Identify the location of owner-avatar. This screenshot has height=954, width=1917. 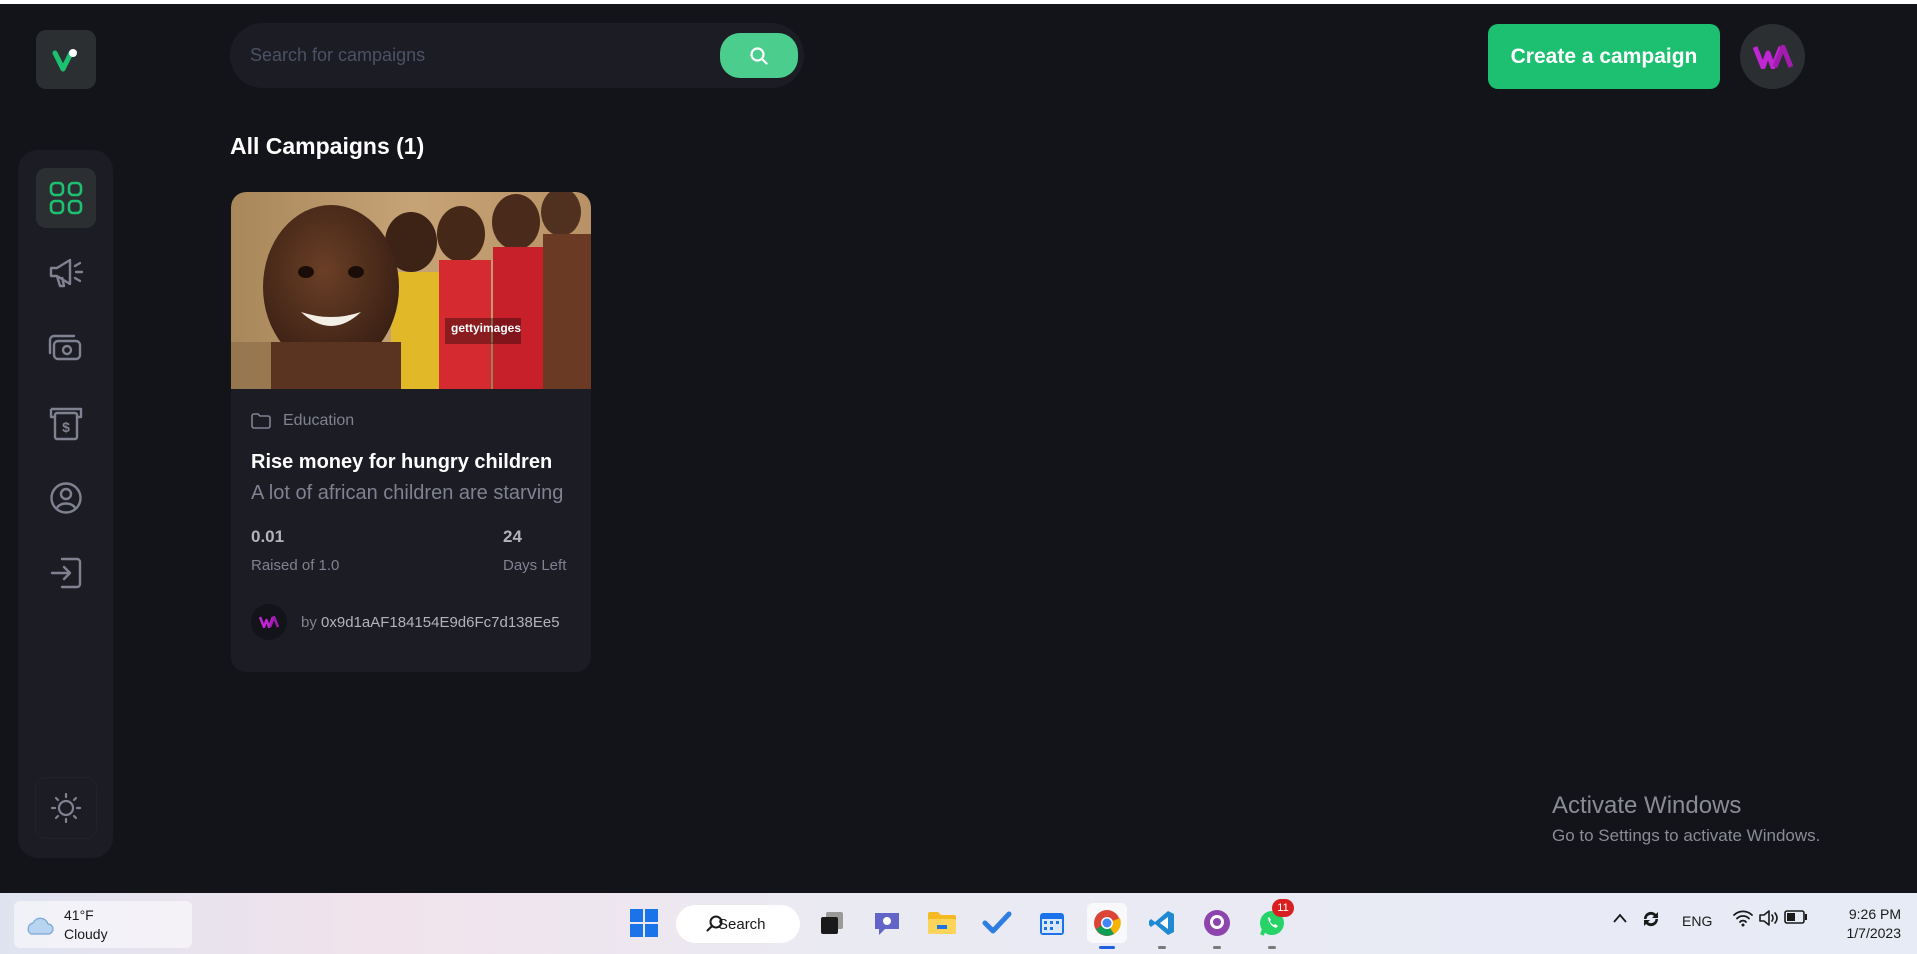
(269, 622).